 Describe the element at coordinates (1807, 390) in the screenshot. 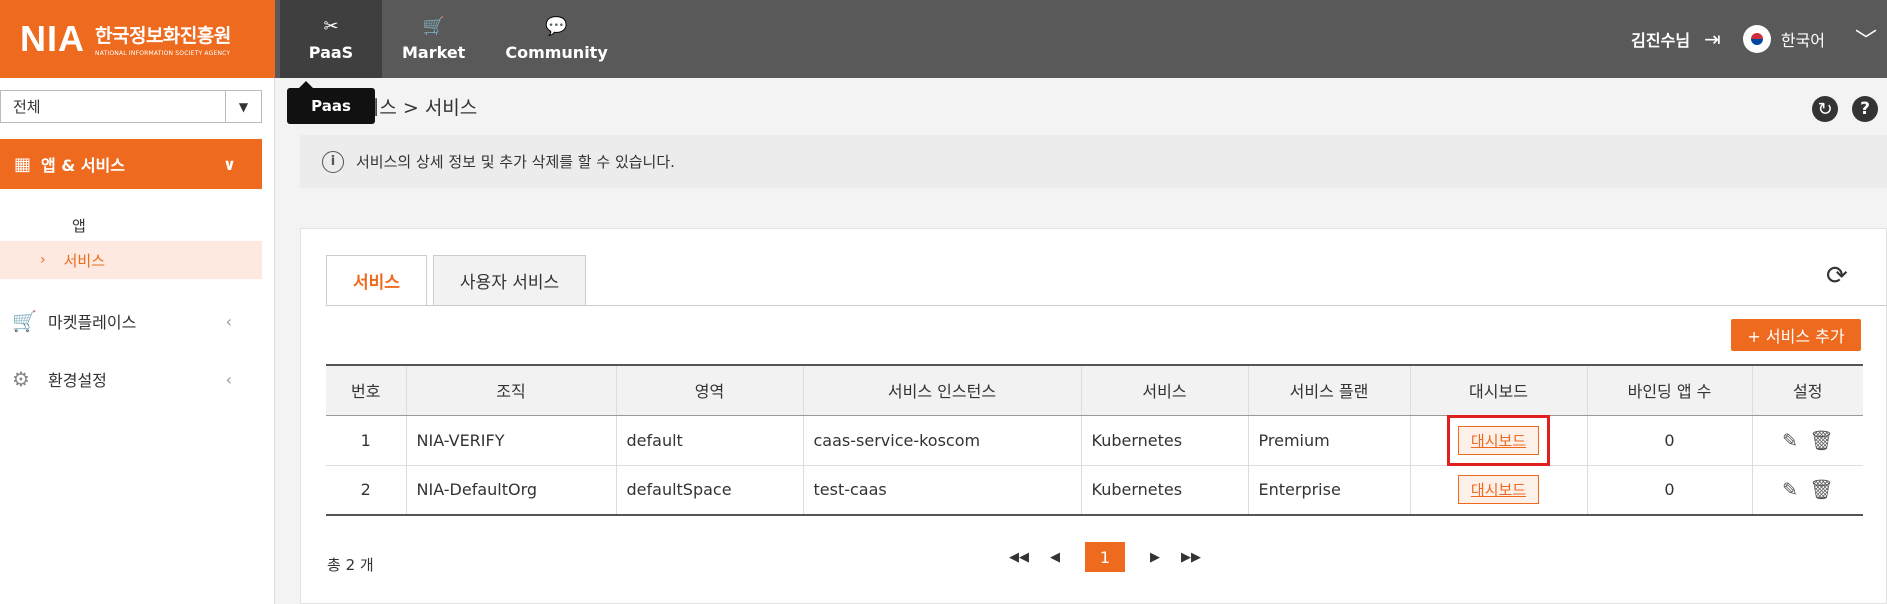

I see `col-header: 설정` at that location.